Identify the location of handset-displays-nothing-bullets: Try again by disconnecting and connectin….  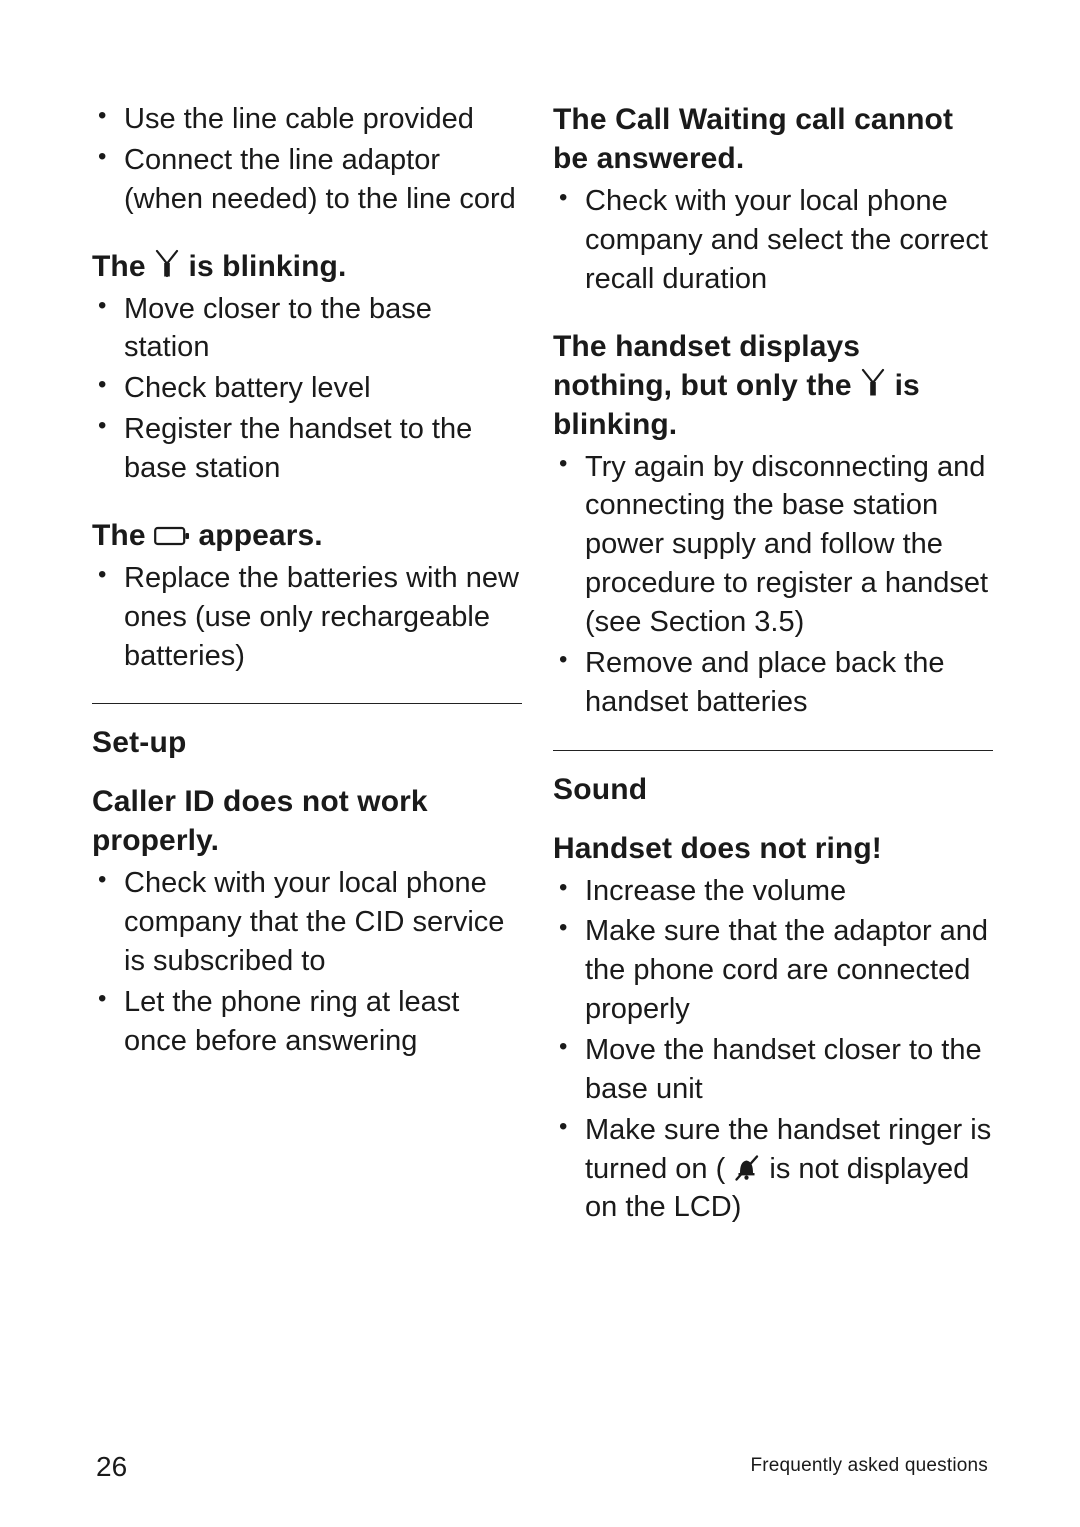
(773, 584).